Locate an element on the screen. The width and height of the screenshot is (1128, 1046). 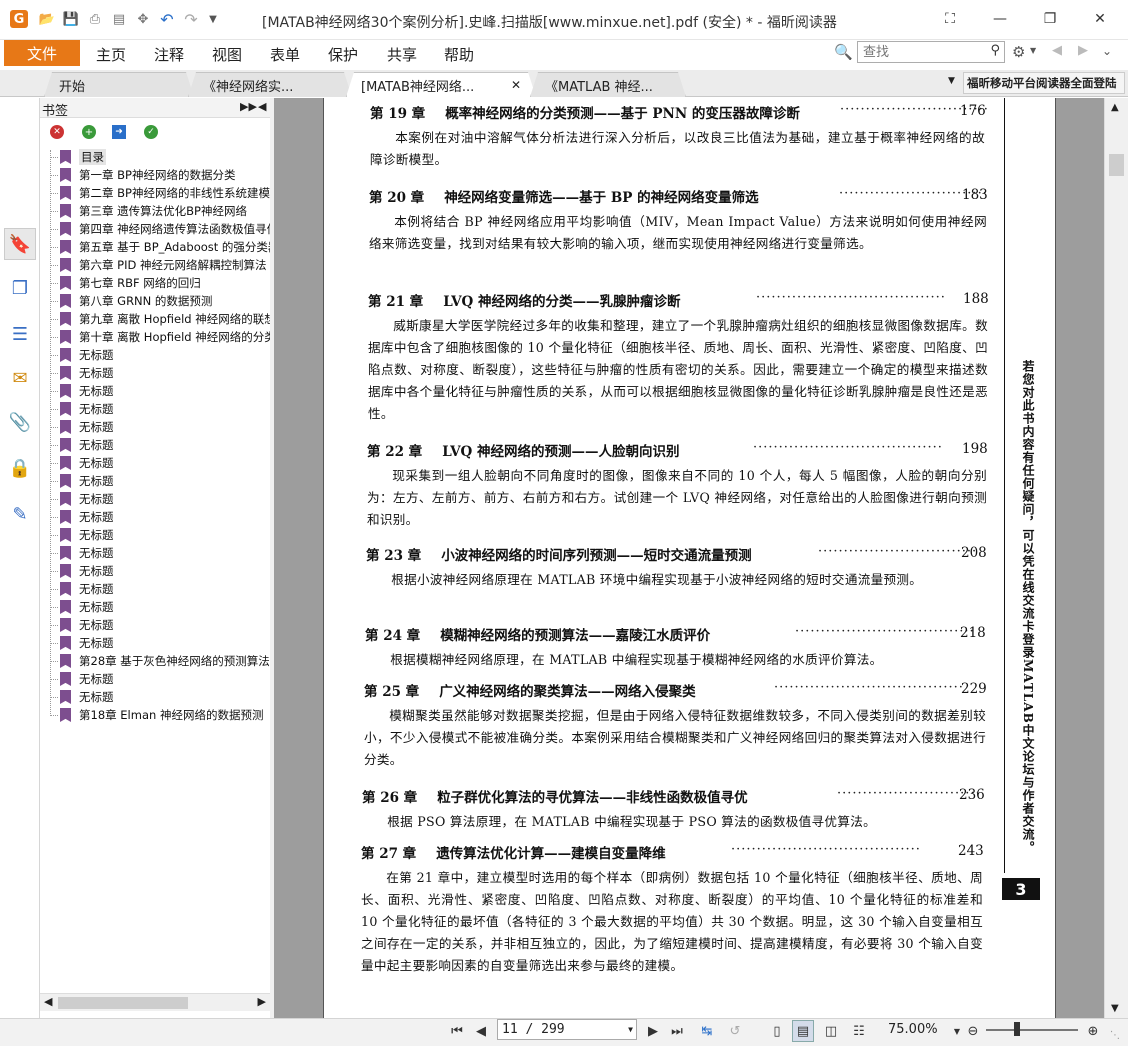
app-logo-icon: G is located at coordinates (19, 19).